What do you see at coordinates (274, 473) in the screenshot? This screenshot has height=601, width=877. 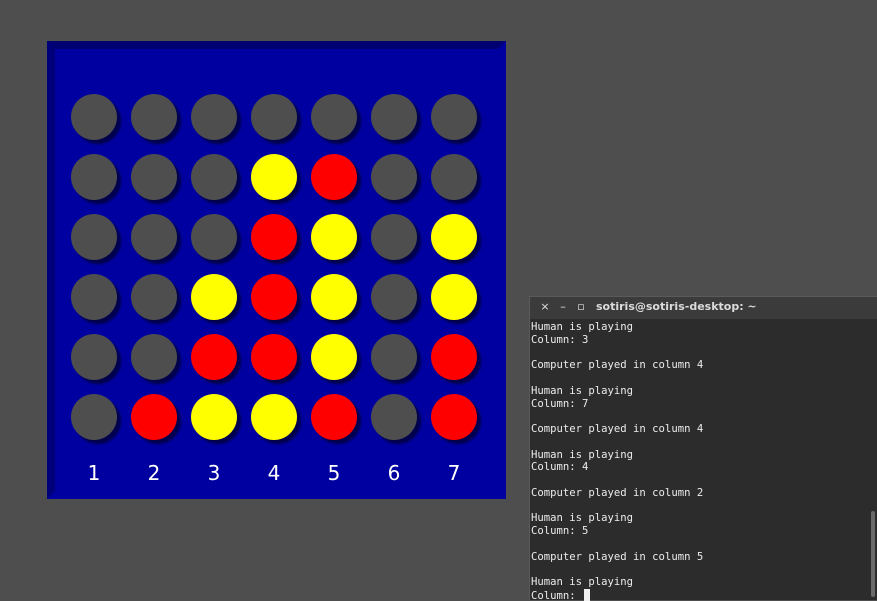 I see `column-label: 4` at bounding box center [274, 473].